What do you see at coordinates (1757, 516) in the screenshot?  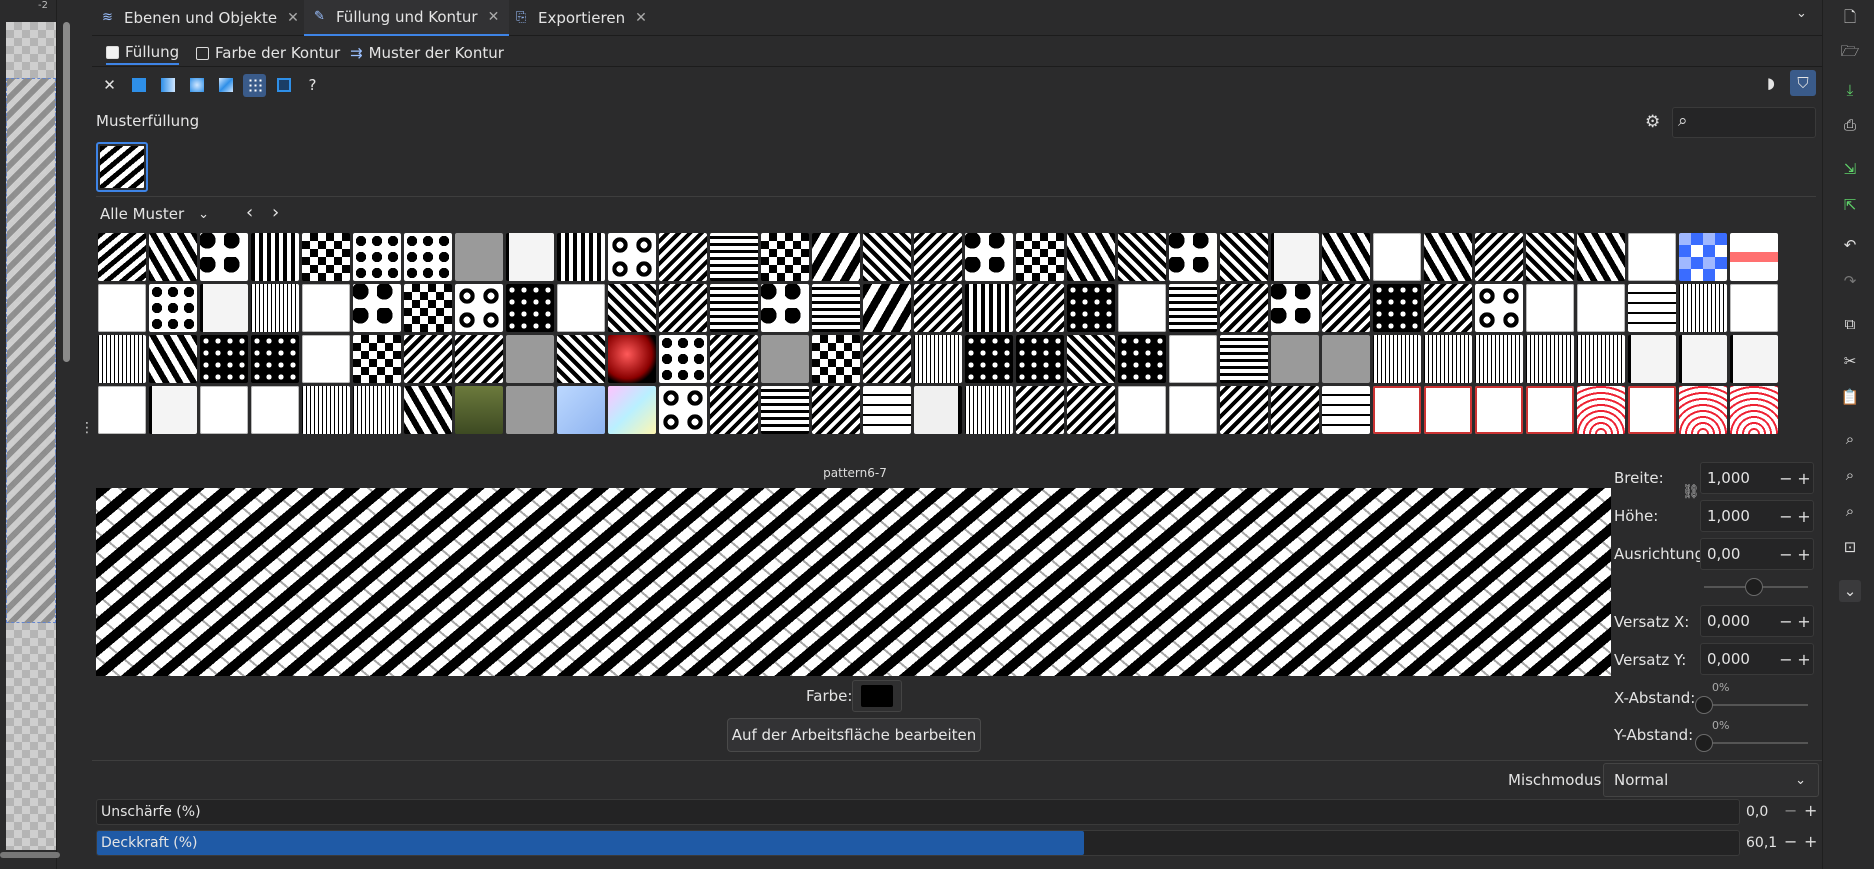 I see `height-spinbox: 1,000 − +` at bounding box center [1757, 516].